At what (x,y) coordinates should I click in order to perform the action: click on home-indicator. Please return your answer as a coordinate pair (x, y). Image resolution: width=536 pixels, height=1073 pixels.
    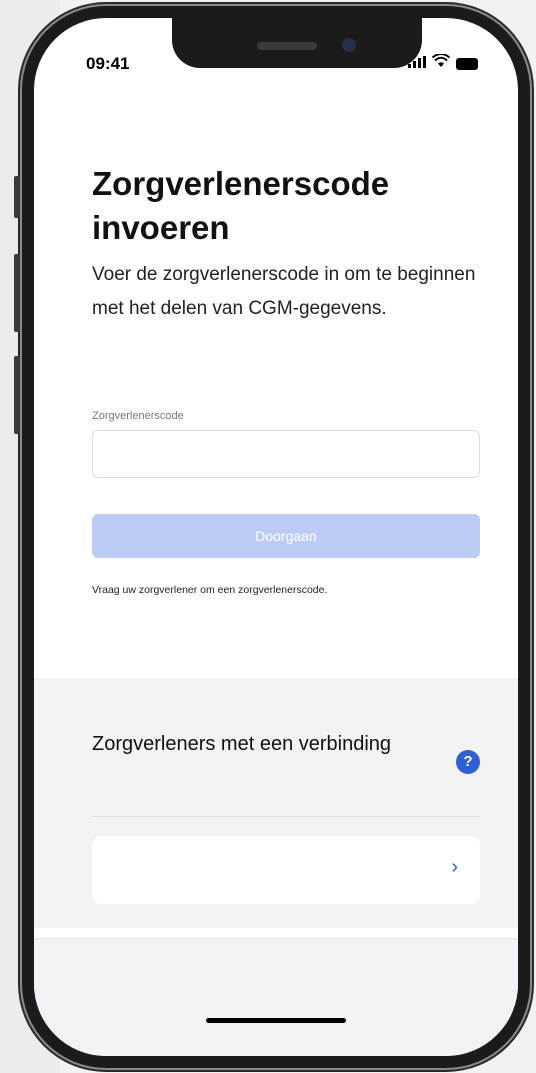
    Looking at the image, I should click on (276, 1020).